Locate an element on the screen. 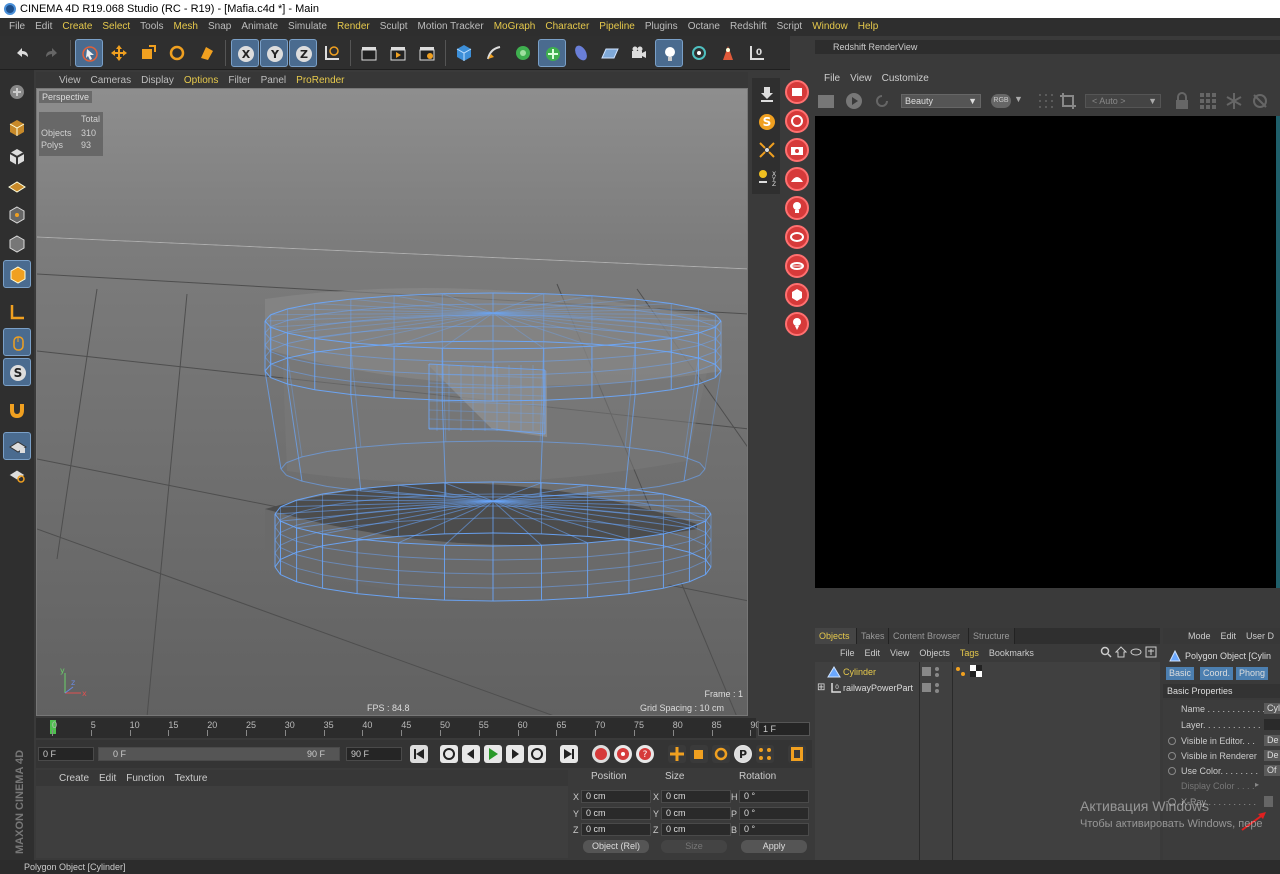  home-icon is located at coordinates (1121, 652).